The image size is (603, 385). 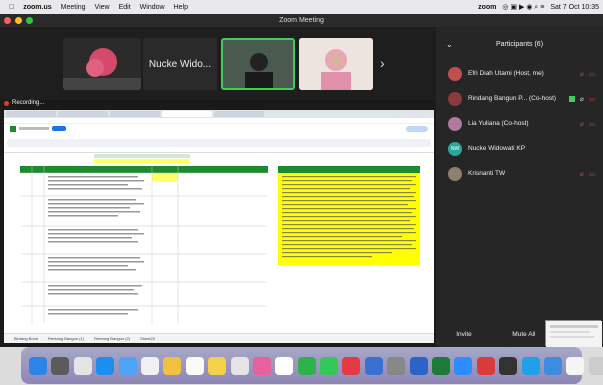 What do you see at coordinates (218, 63) in the screenshot?
I see `video-thumbnail-strip: Nucke Wido... ›` at bounding box center [218, 63].